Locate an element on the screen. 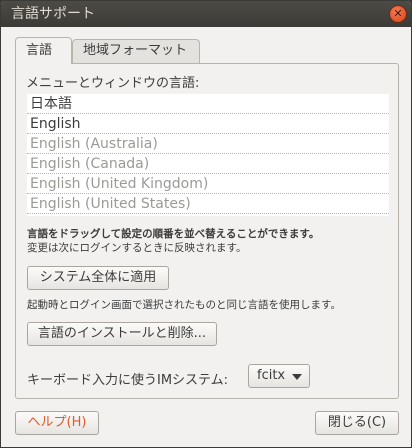  language-item-english-australia: English (Australia) is located at coordinates (208, 144).